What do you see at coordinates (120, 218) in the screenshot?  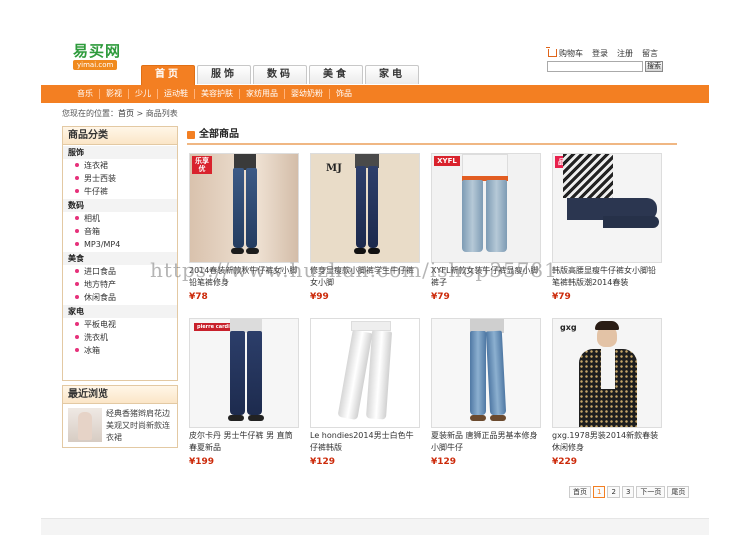 I see `category-item: 相机` at bounding box center [120, 218].